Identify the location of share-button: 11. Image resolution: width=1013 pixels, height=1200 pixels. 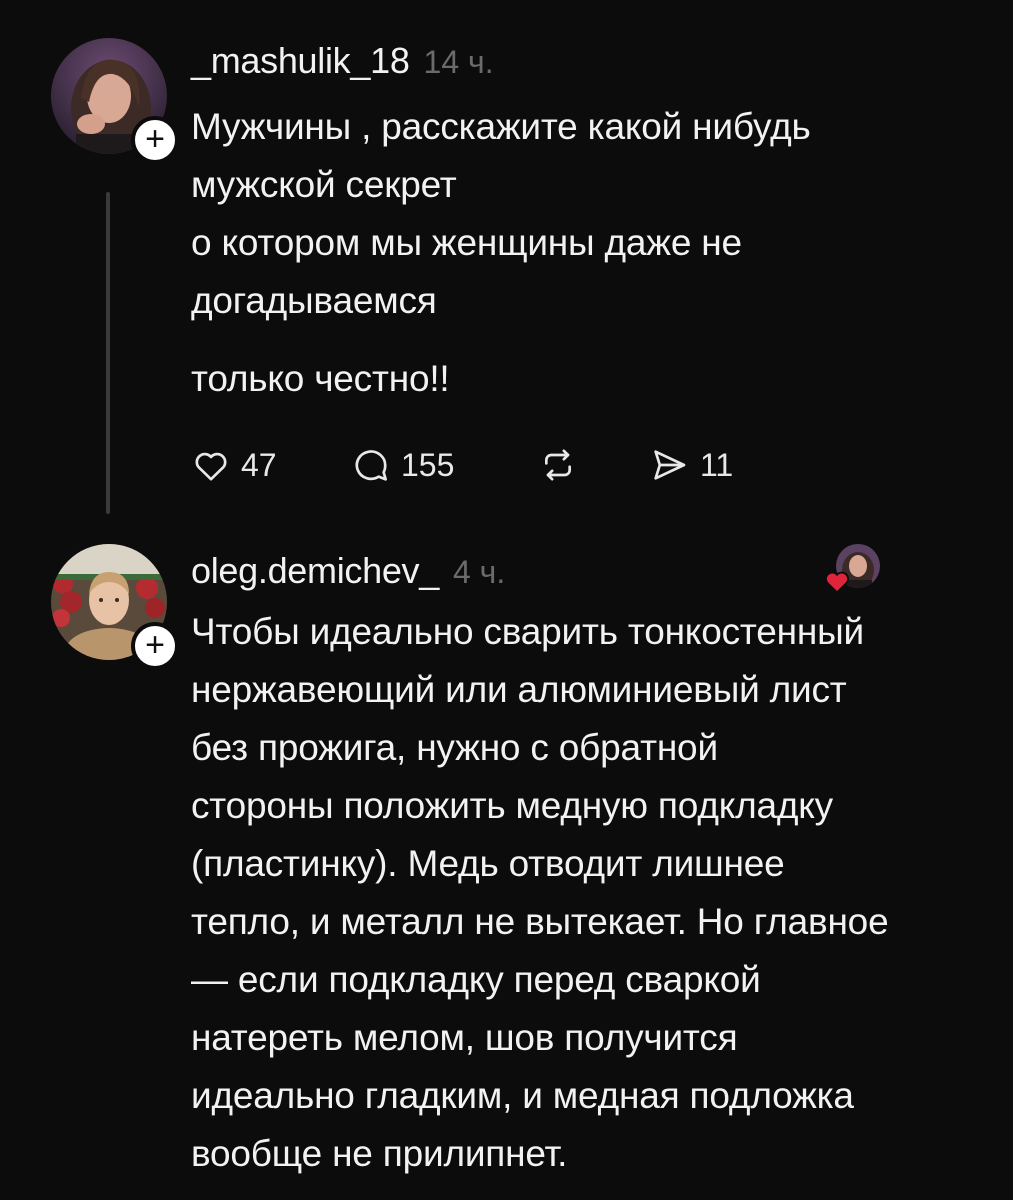
(690, 465).